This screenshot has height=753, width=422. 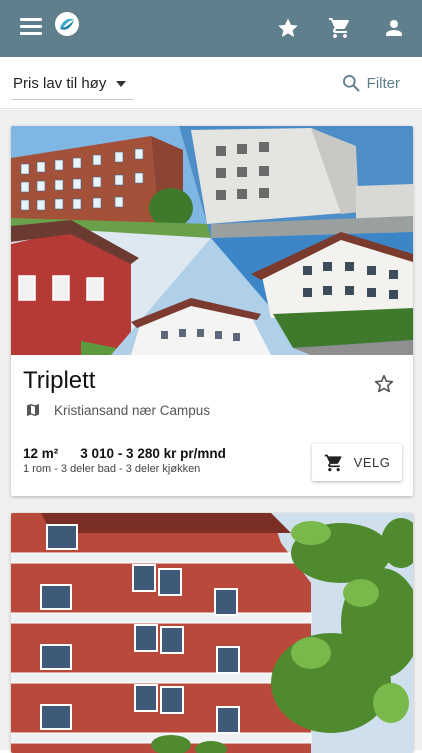 I want to click on account-icon, so click(x=394, y=28).